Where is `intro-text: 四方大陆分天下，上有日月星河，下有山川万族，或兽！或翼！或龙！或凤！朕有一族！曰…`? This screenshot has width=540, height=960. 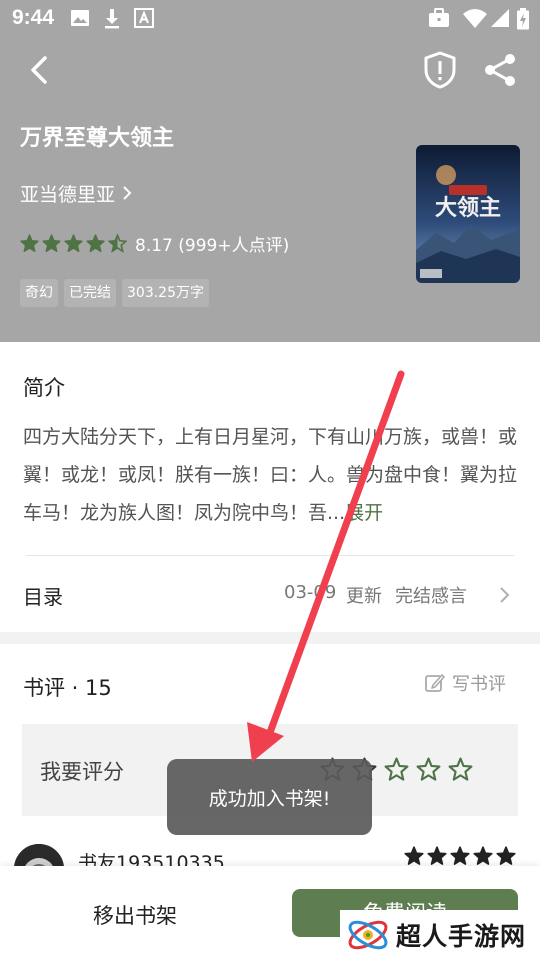
intro-text: 四方大陆分天下，上有日月星河，下有山川万族，或兽！或翼！或龙！或凤！朕有一族！曰… is located at coordinates (273, 475).